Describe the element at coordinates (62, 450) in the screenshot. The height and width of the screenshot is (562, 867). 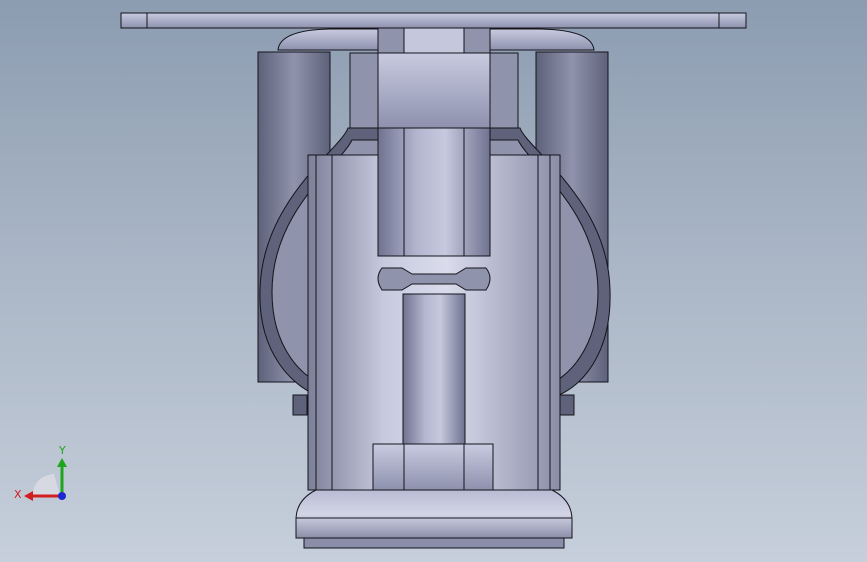
I see `y-axis-label: Y` at that location.